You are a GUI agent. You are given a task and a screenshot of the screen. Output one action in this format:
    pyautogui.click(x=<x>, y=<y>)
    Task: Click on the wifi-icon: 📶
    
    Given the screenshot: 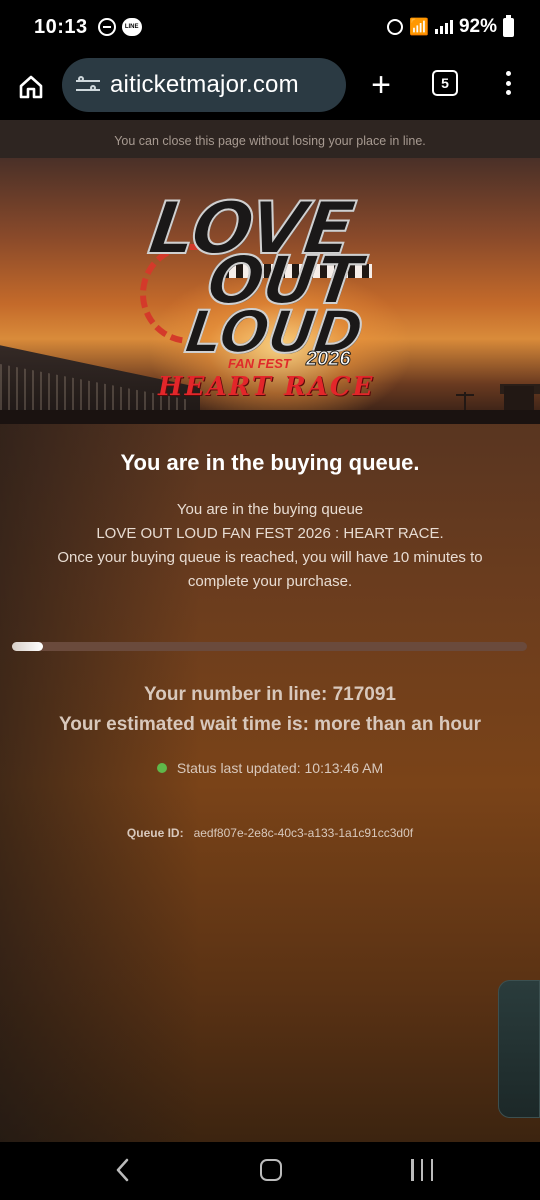 What is the action you would take?
    pyautogui.click(x=419, y=27)
    